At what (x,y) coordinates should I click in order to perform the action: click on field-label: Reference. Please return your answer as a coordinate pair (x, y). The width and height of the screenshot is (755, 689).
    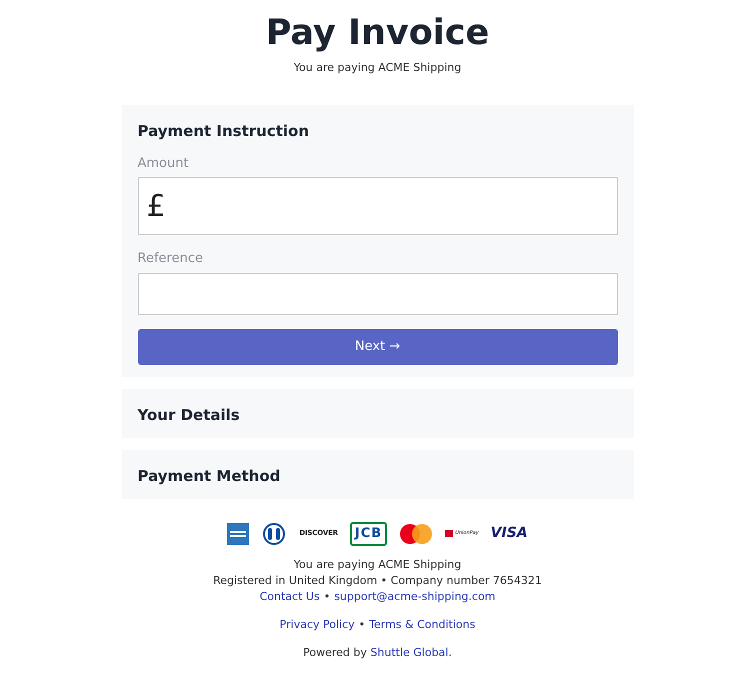
    Looking at the image, I should click on (171, 259).